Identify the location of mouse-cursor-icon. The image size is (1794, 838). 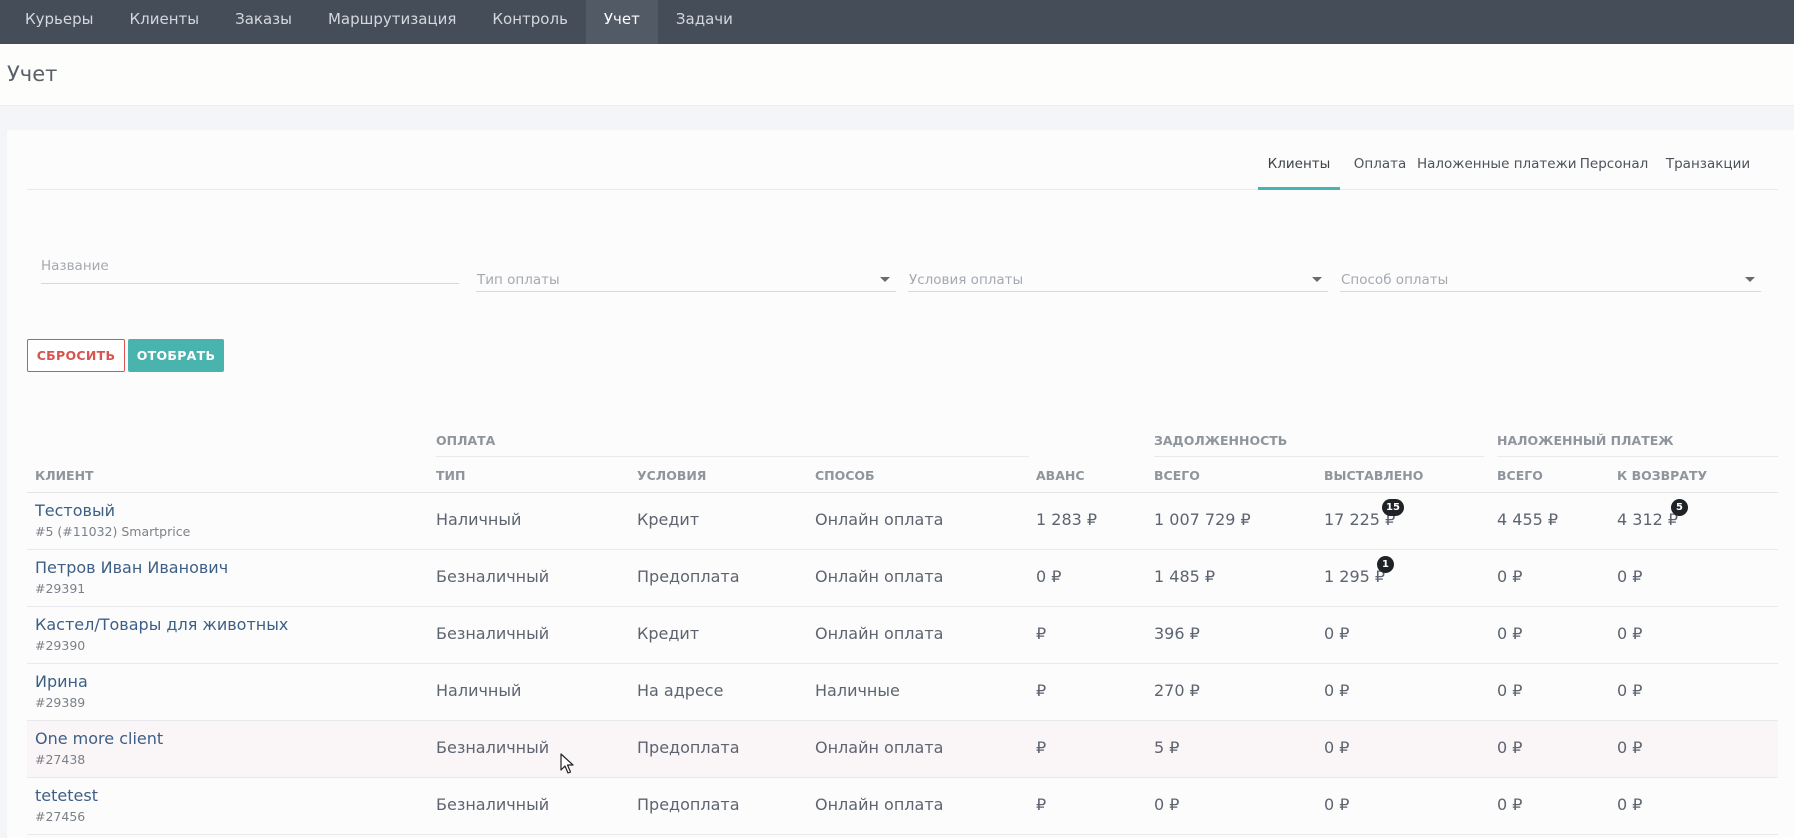
(567, 763).